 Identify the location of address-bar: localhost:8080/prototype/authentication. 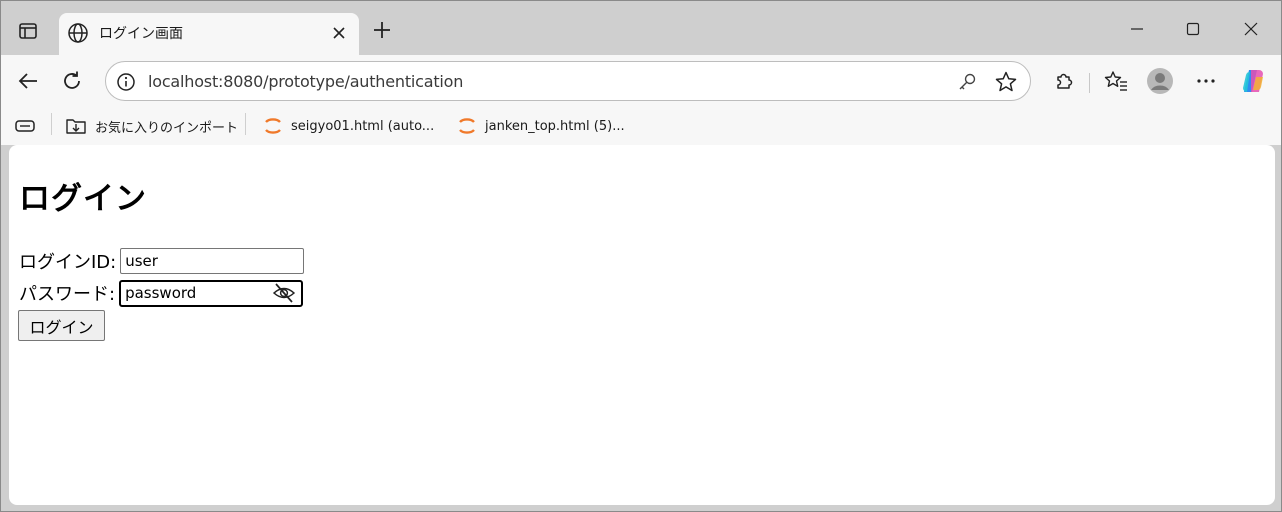
(568, 81).